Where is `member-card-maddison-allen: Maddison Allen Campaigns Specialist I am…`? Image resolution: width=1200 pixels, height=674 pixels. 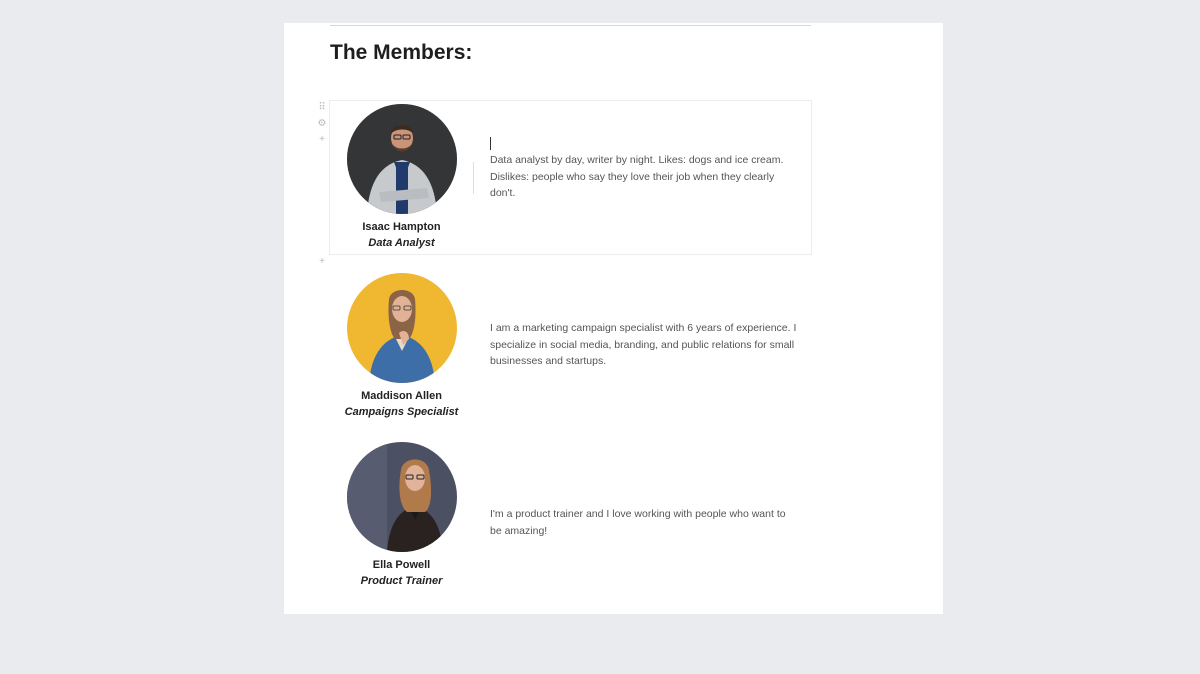 member-card-maddison-allen: Maddison Allen Campaigns Specialist I am… is located at coordinates (570, 346).